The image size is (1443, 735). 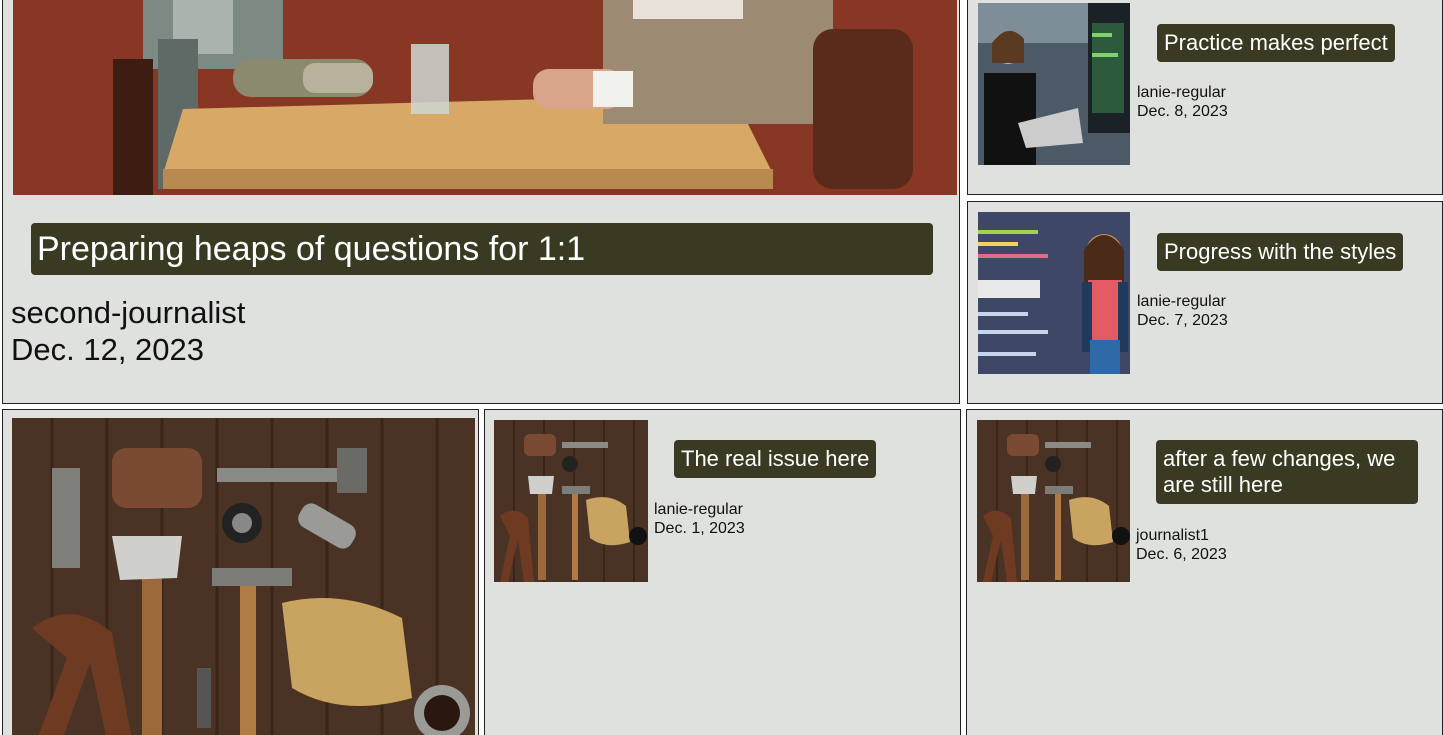 I want to click on post-meta: second-journalist Dec. 12, 2023, so click(x=128, y=331).